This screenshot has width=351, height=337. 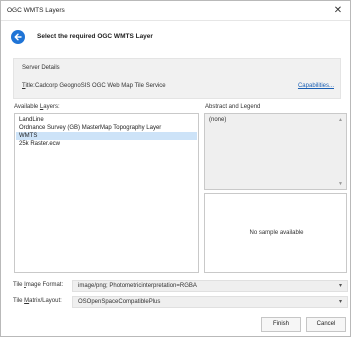 What do you see at coordinates (95, 36) in the screenshot?
I see `page-heading: Select the required OGC WMTS Layer` at bounding box center [95, 36].